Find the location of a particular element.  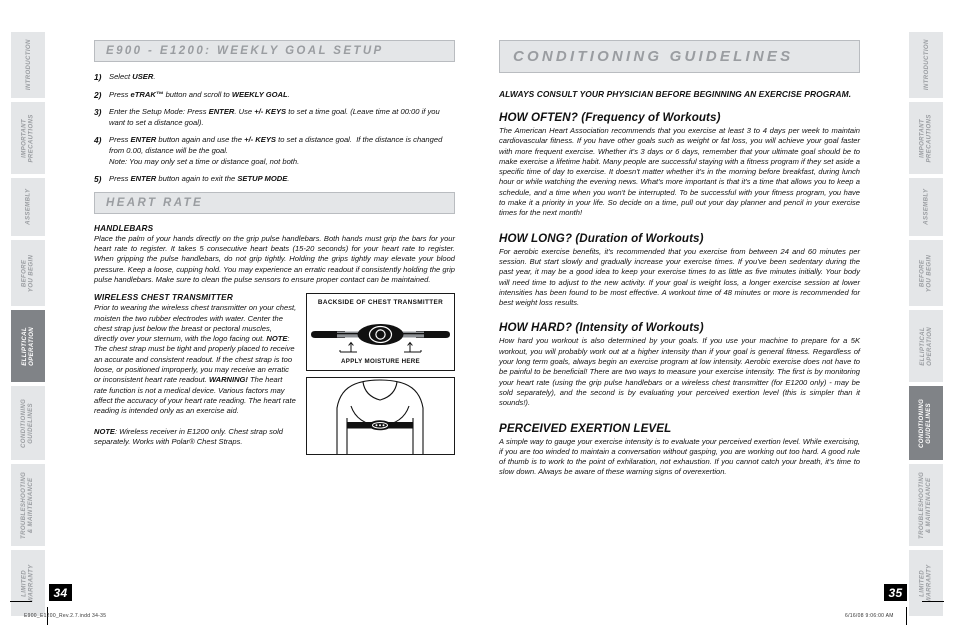

sidebar-tab-introduction-left: INTRODUCTION is located at coordinates (28, 65).